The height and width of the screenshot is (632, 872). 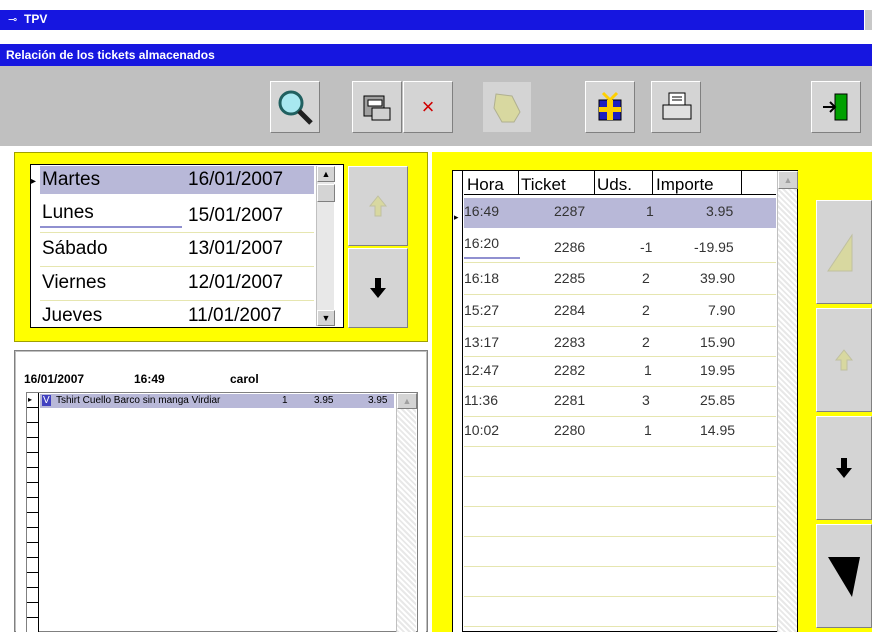 I want to click on close-button, so click(x=868, y=20).